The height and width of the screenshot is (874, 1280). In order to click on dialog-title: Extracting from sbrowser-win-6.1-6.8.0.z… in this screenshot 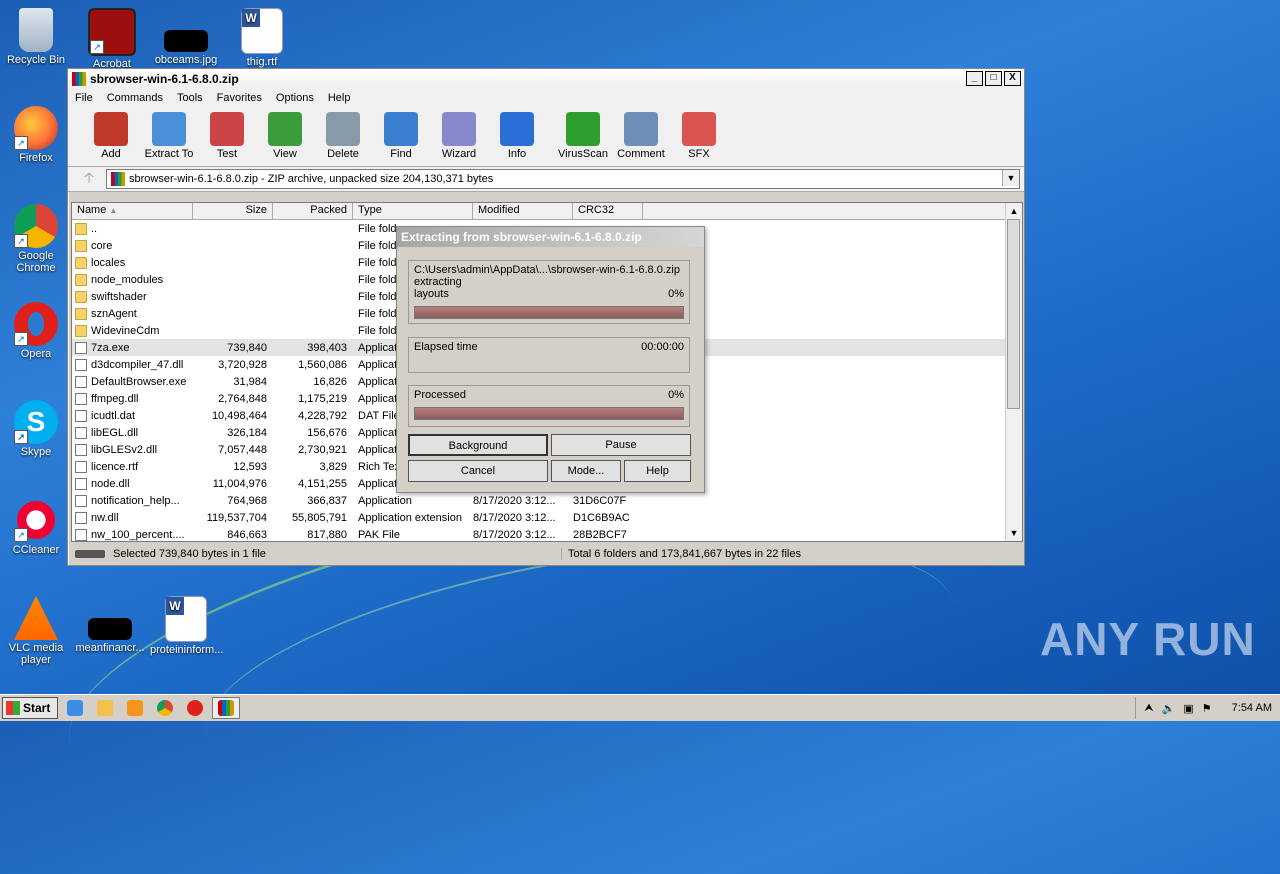, I will do `click(550, 237)`.